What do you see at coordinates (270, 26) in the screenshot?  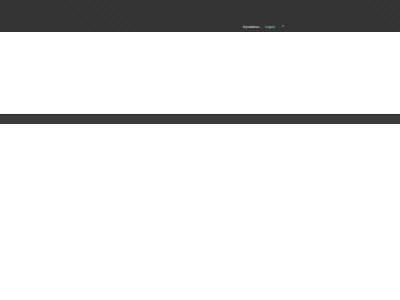 I see `topbar-link-accent: logon` at bounding box center [270, 26].